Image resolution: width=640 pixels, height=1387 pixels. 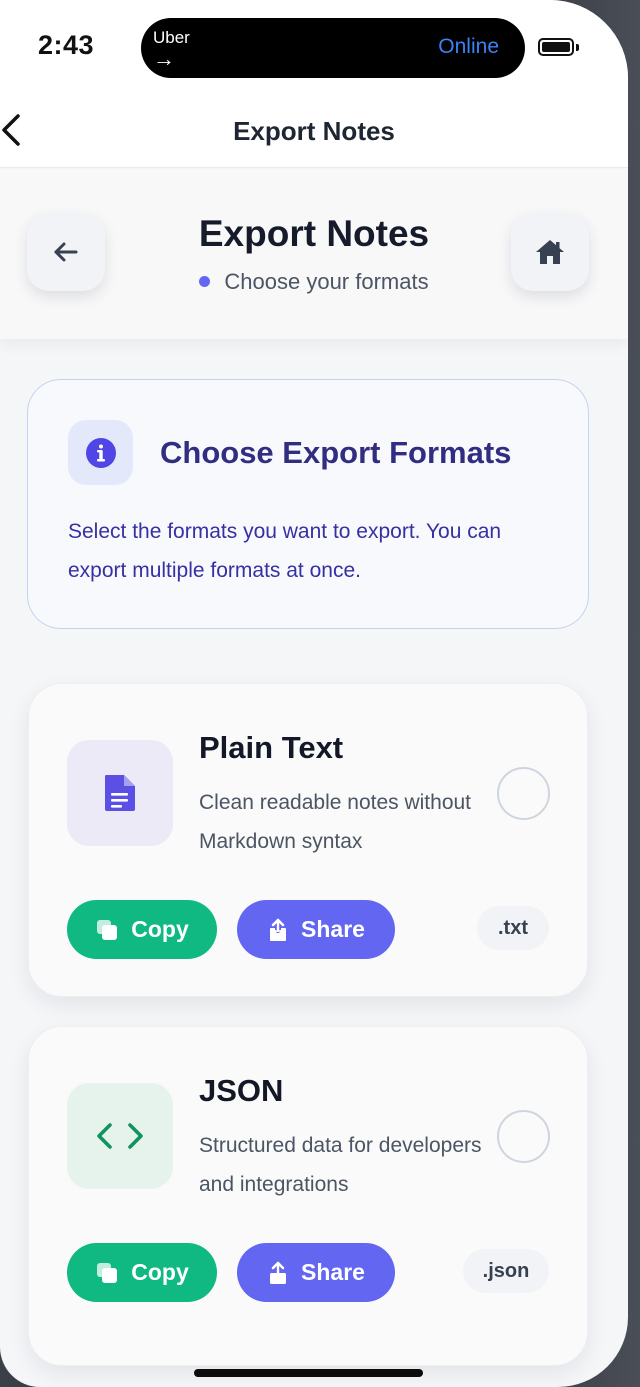 What do you see at coordinates (241, 1090) in the screenshot?
I see `format-name: JSON` at bounding box center [241, 1090].